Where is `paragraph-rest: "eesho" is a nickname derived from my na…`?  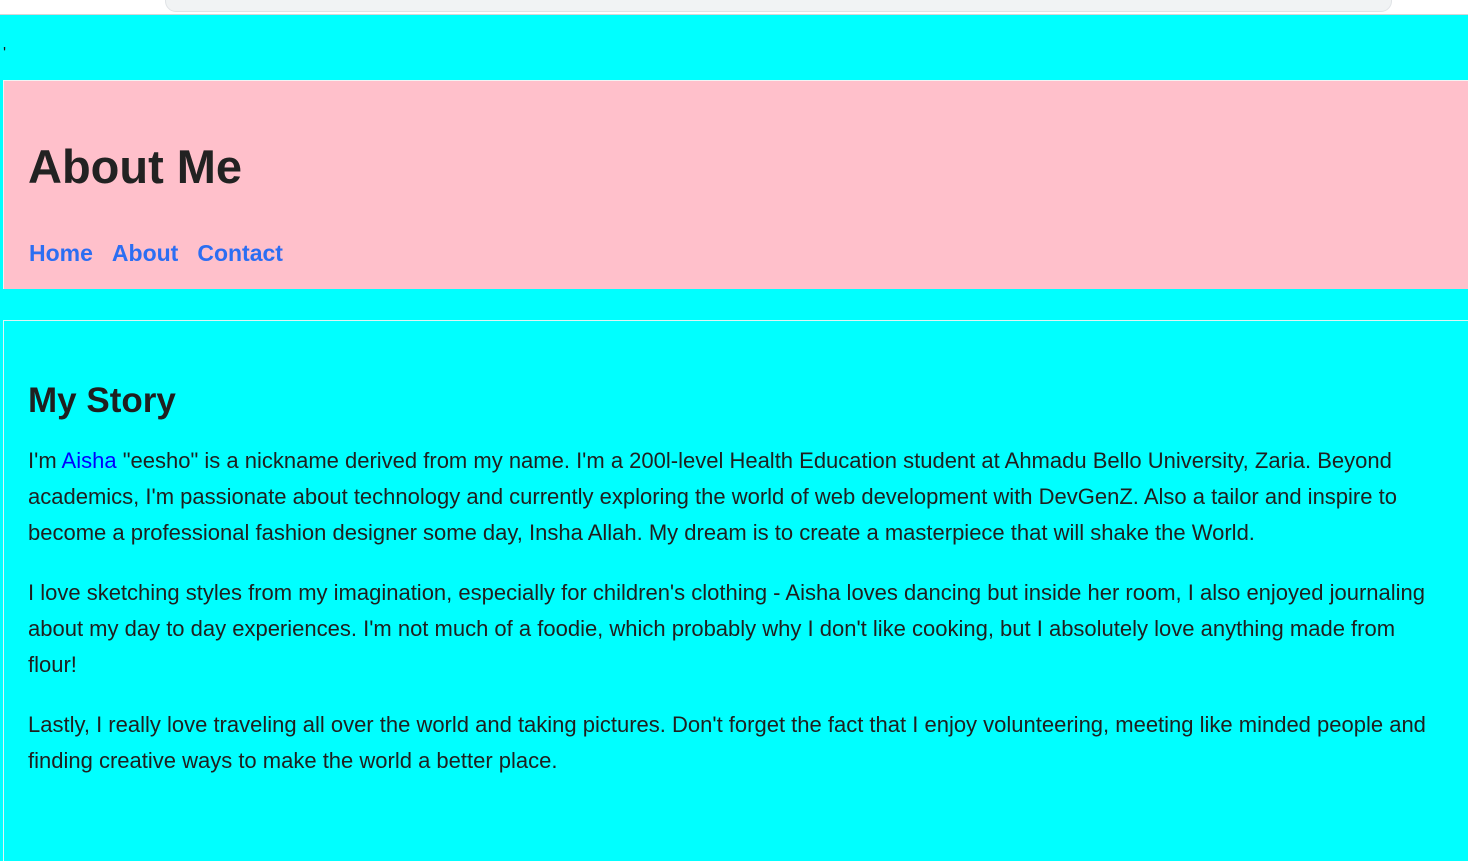 paragraph-rest: "eesho" is a nickname derived from my na… is located at coordinates (712, 496).